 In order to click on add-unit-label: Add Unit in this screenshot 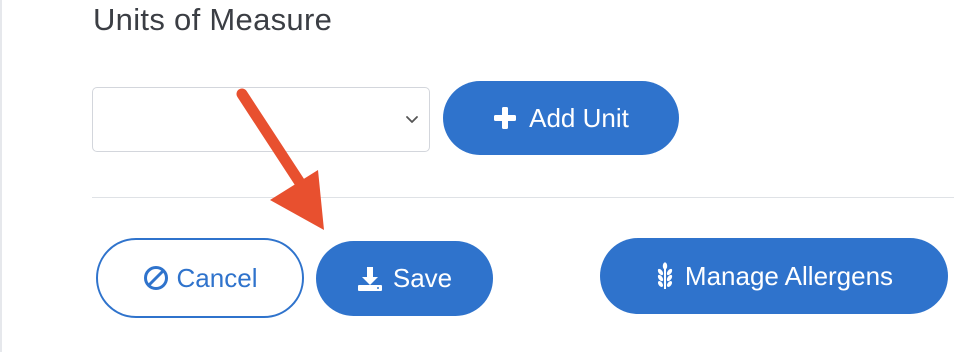, I will do `click(579, 117)`.